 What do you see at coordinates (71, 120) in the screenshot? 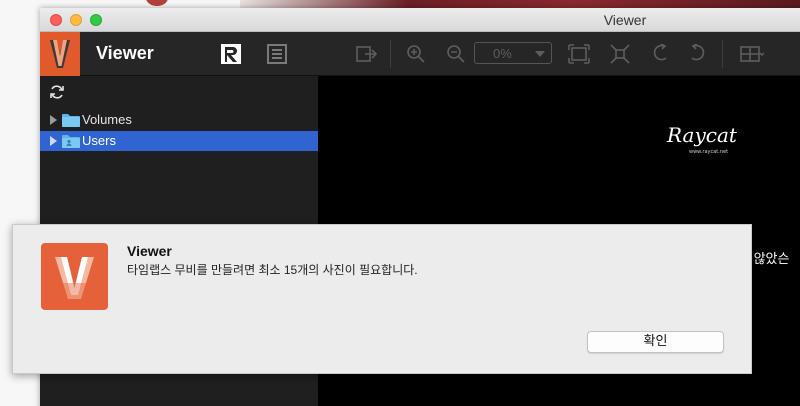
I see `folder-icon` at bounding box center [71, 120].